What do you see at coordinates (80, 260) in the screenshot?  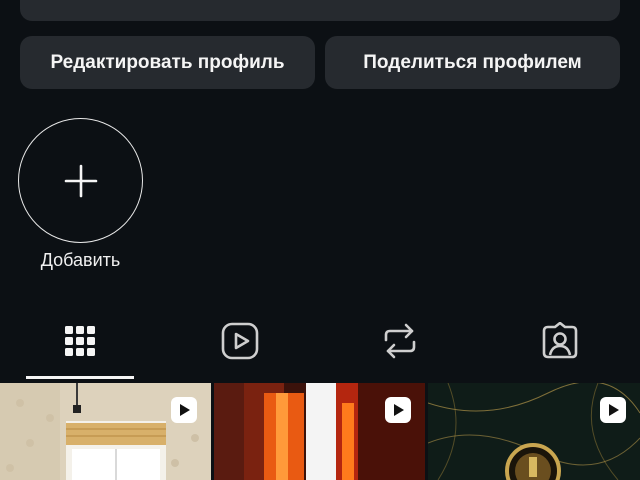 I see `add-highlight-label: Добавить` at bounding box center [80, 260].